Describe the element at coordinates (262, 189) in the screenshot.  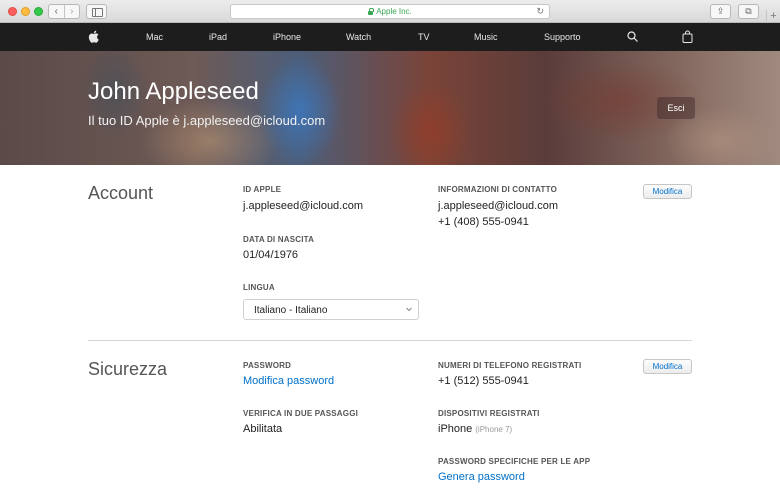
I see `apple-id-label: ID APPLE` at that location.